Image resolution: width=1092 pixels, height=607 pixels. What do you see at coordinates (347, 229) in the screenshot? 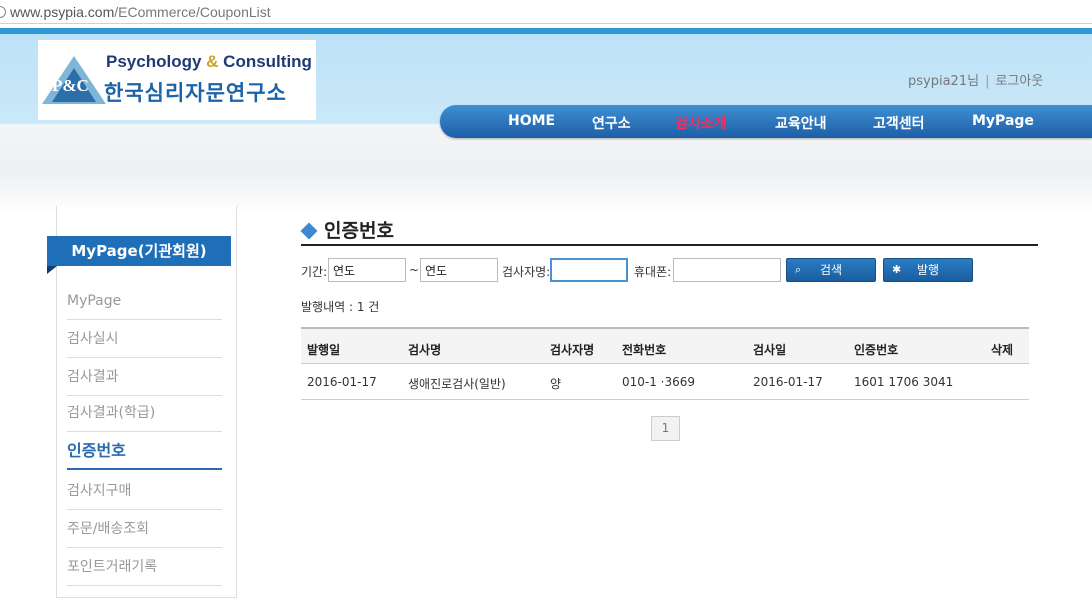
I see `page-title: 인증번호` at bounding box center [347, 229].